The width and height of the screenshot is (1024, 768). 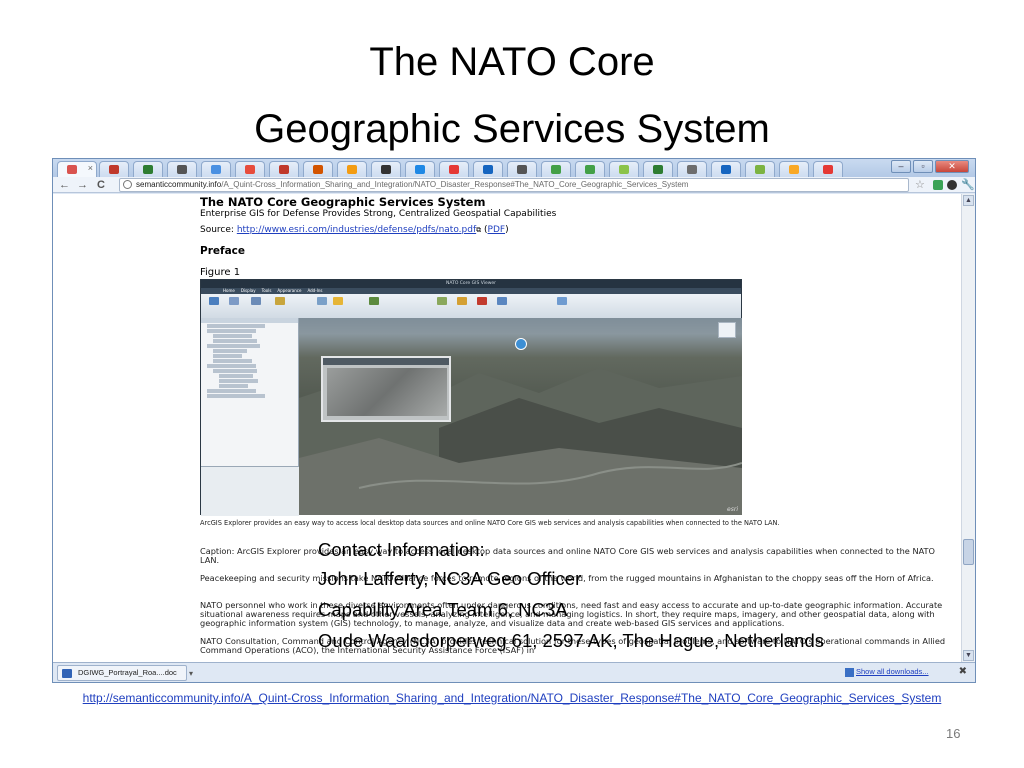 What do you see at coordinates (64, 185) in the screenshot?
I see `back-arrow-icon: ←` at bounding box center [64, 185].